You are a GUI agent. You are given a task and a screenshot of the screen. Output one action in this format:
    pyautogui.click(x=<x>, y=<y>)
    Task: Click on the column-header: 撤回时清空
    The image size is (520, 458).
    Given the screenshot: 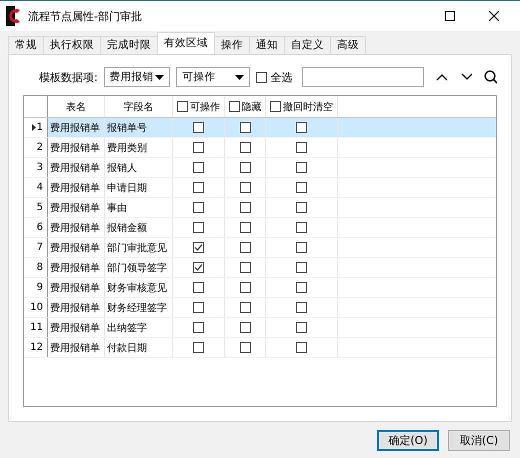 What is the action you would take?
    pyautogui.click(x=308, y=107)
    